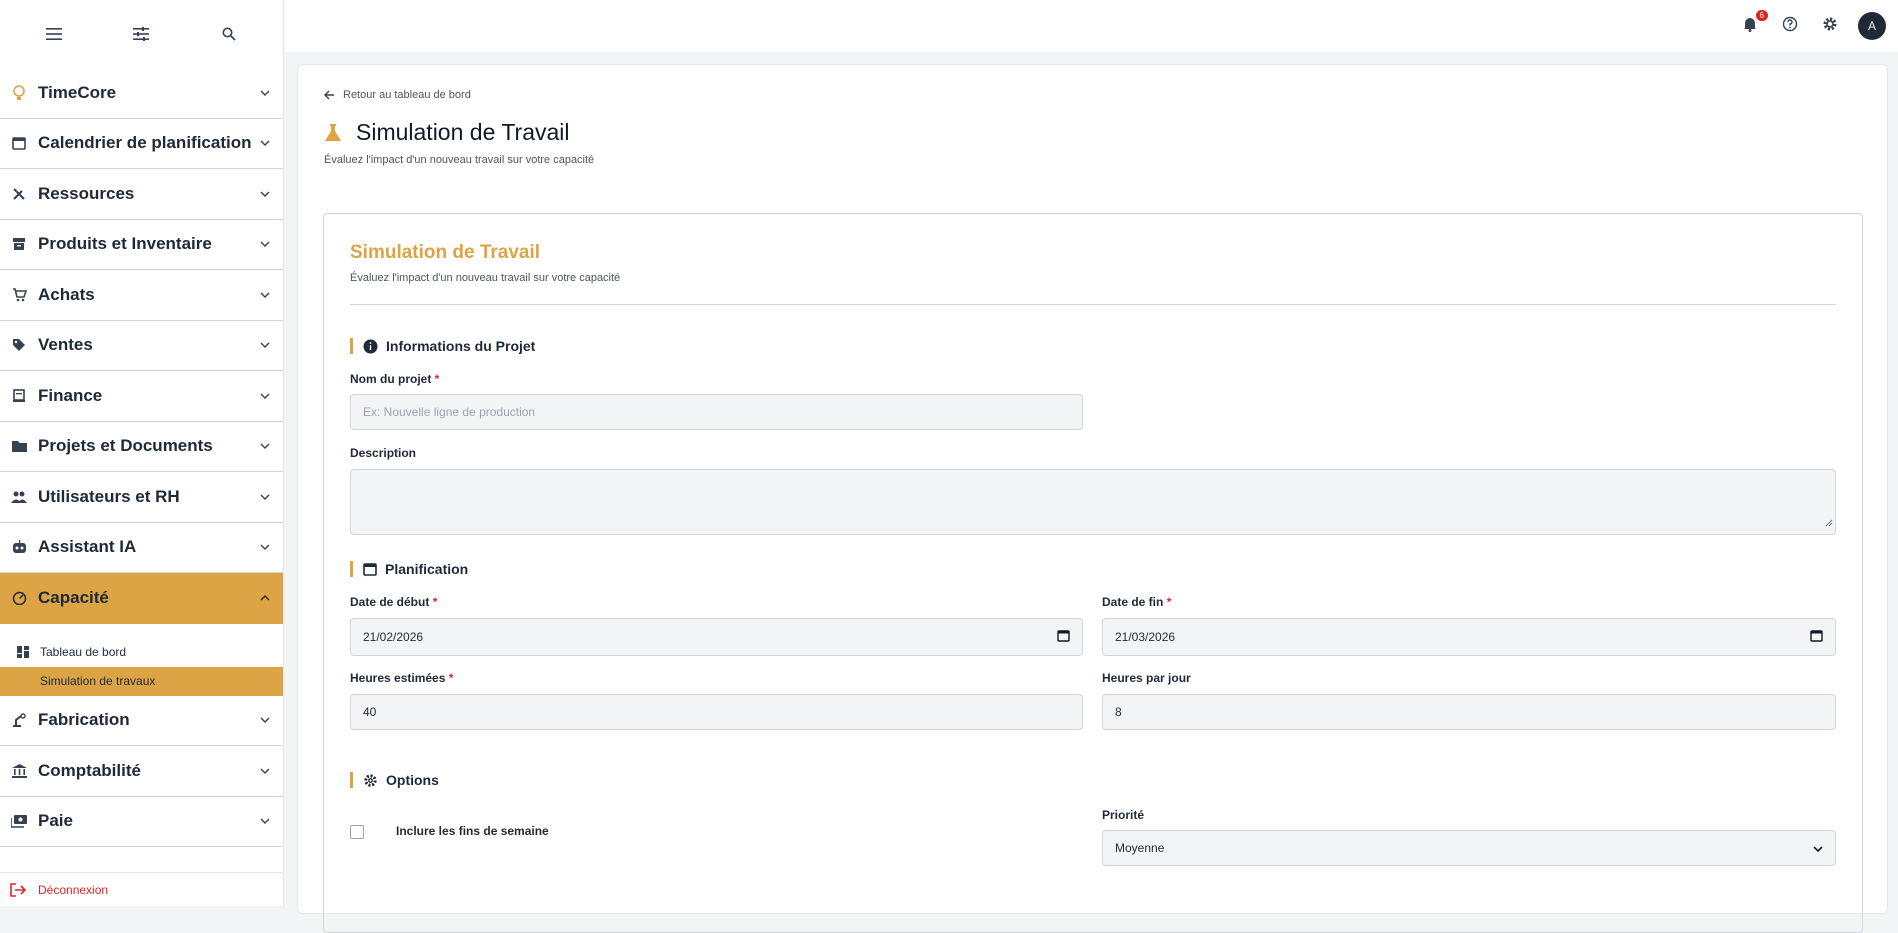  What do you see at coordinates (1761, 15) in the screenshot?
I see `notification-badge: 6` at bounding box center [1761, 15].